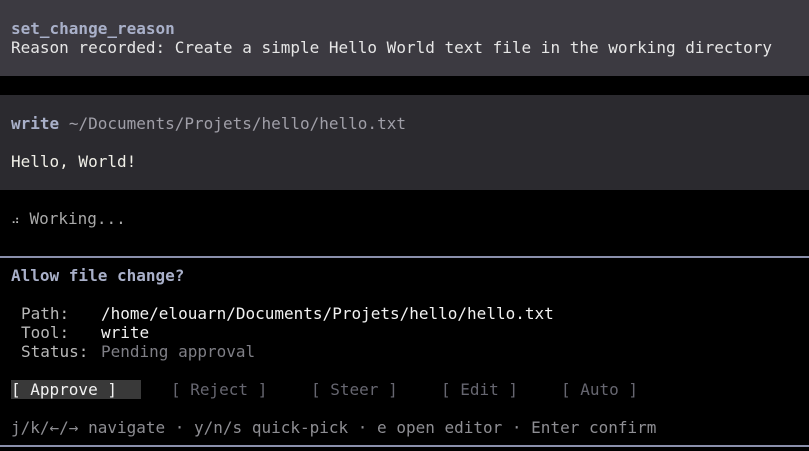  What do you see at coordinates (219, 389) in the screenshot?
I see `reject-button: [ Reject ]` at bounding box center [219, 389].